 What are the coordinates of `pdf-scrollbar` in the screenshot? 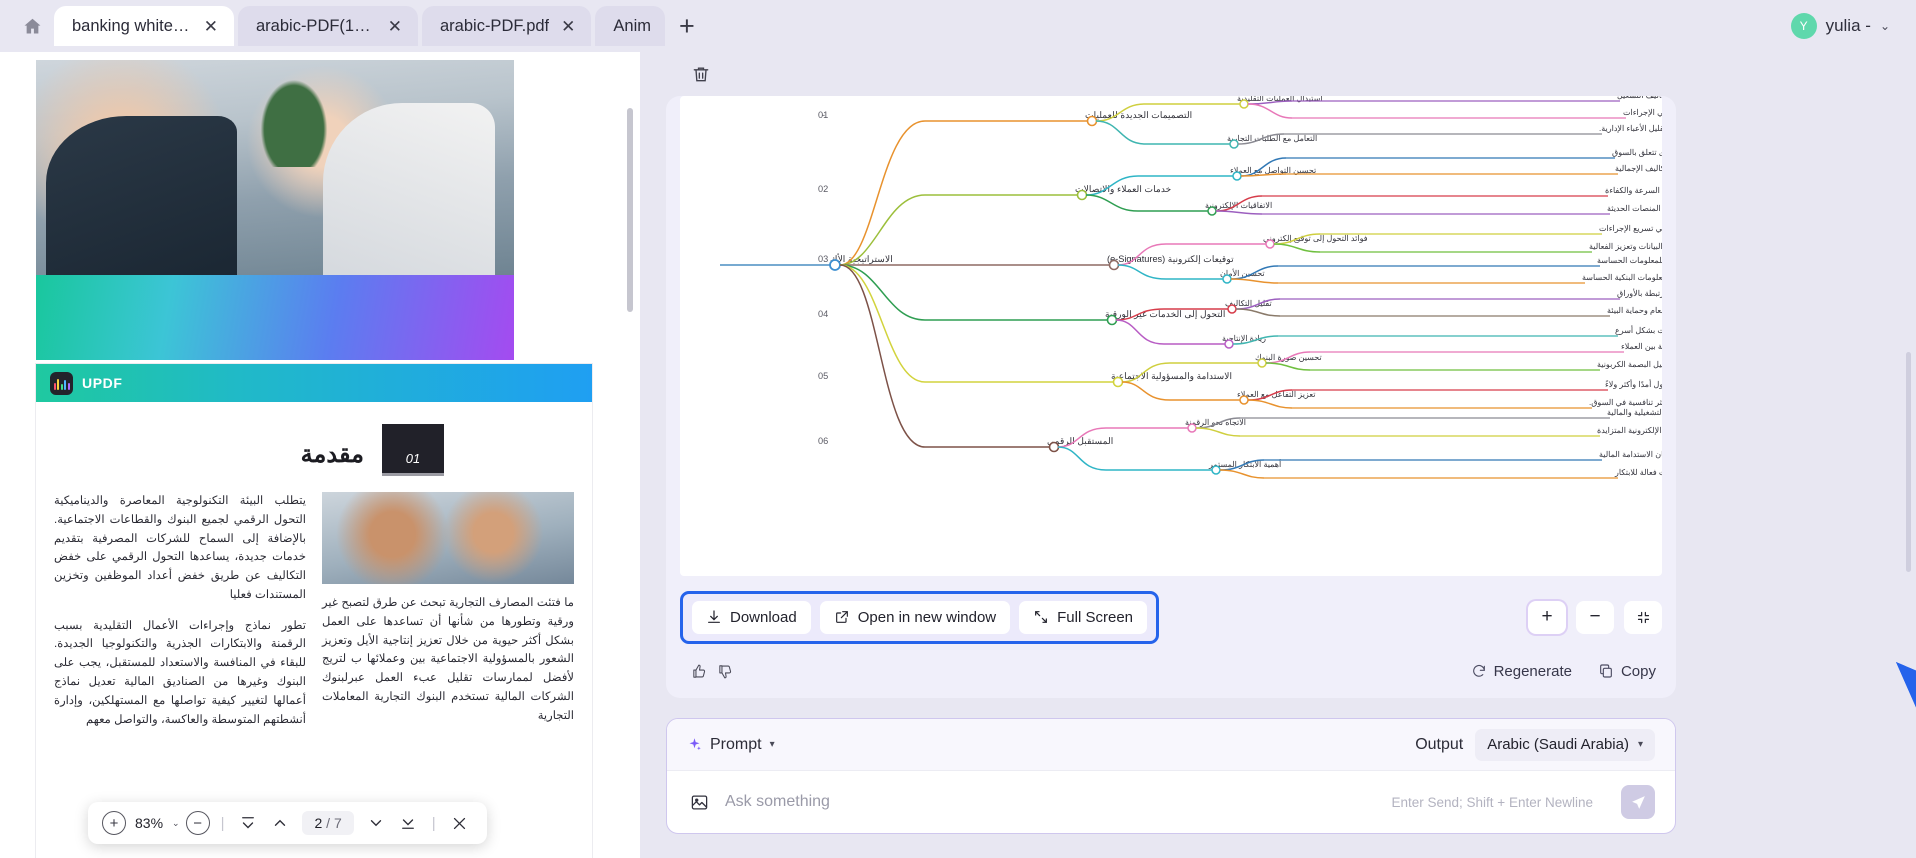 It's located at (630, 210).